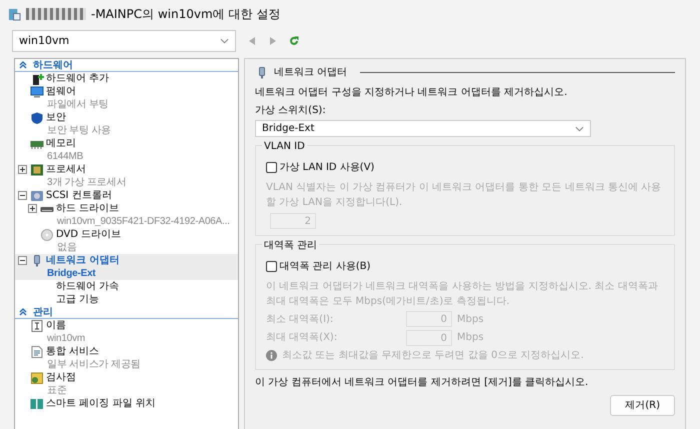 This screenshot has height=429, width=700. I want to click on checkbox-label: 가상 LAN ID 사용(V), so click(327, 167).